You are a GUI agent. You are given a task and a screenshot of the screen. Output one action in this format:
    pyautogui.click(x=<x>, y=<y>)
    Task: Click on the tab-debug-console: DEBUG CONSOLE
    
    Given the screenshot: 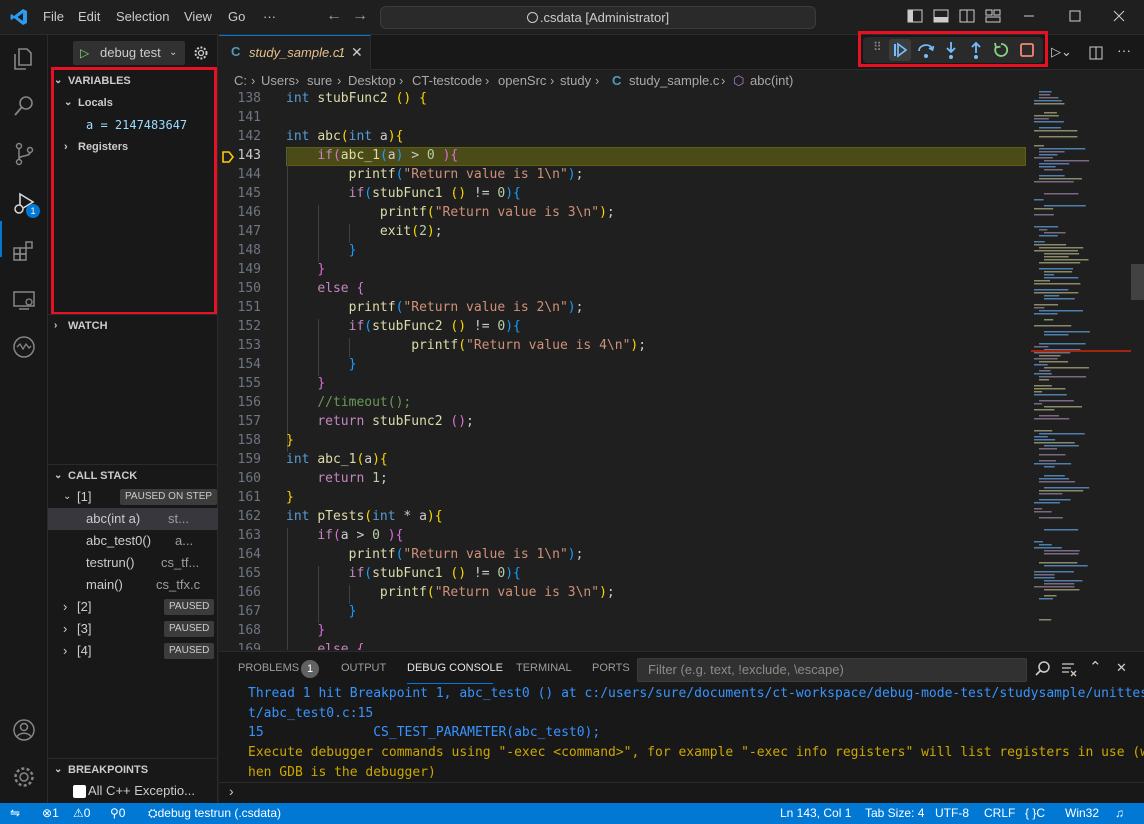 What is the action you would take?
    pyautogui.click(x=455, y=668)
    